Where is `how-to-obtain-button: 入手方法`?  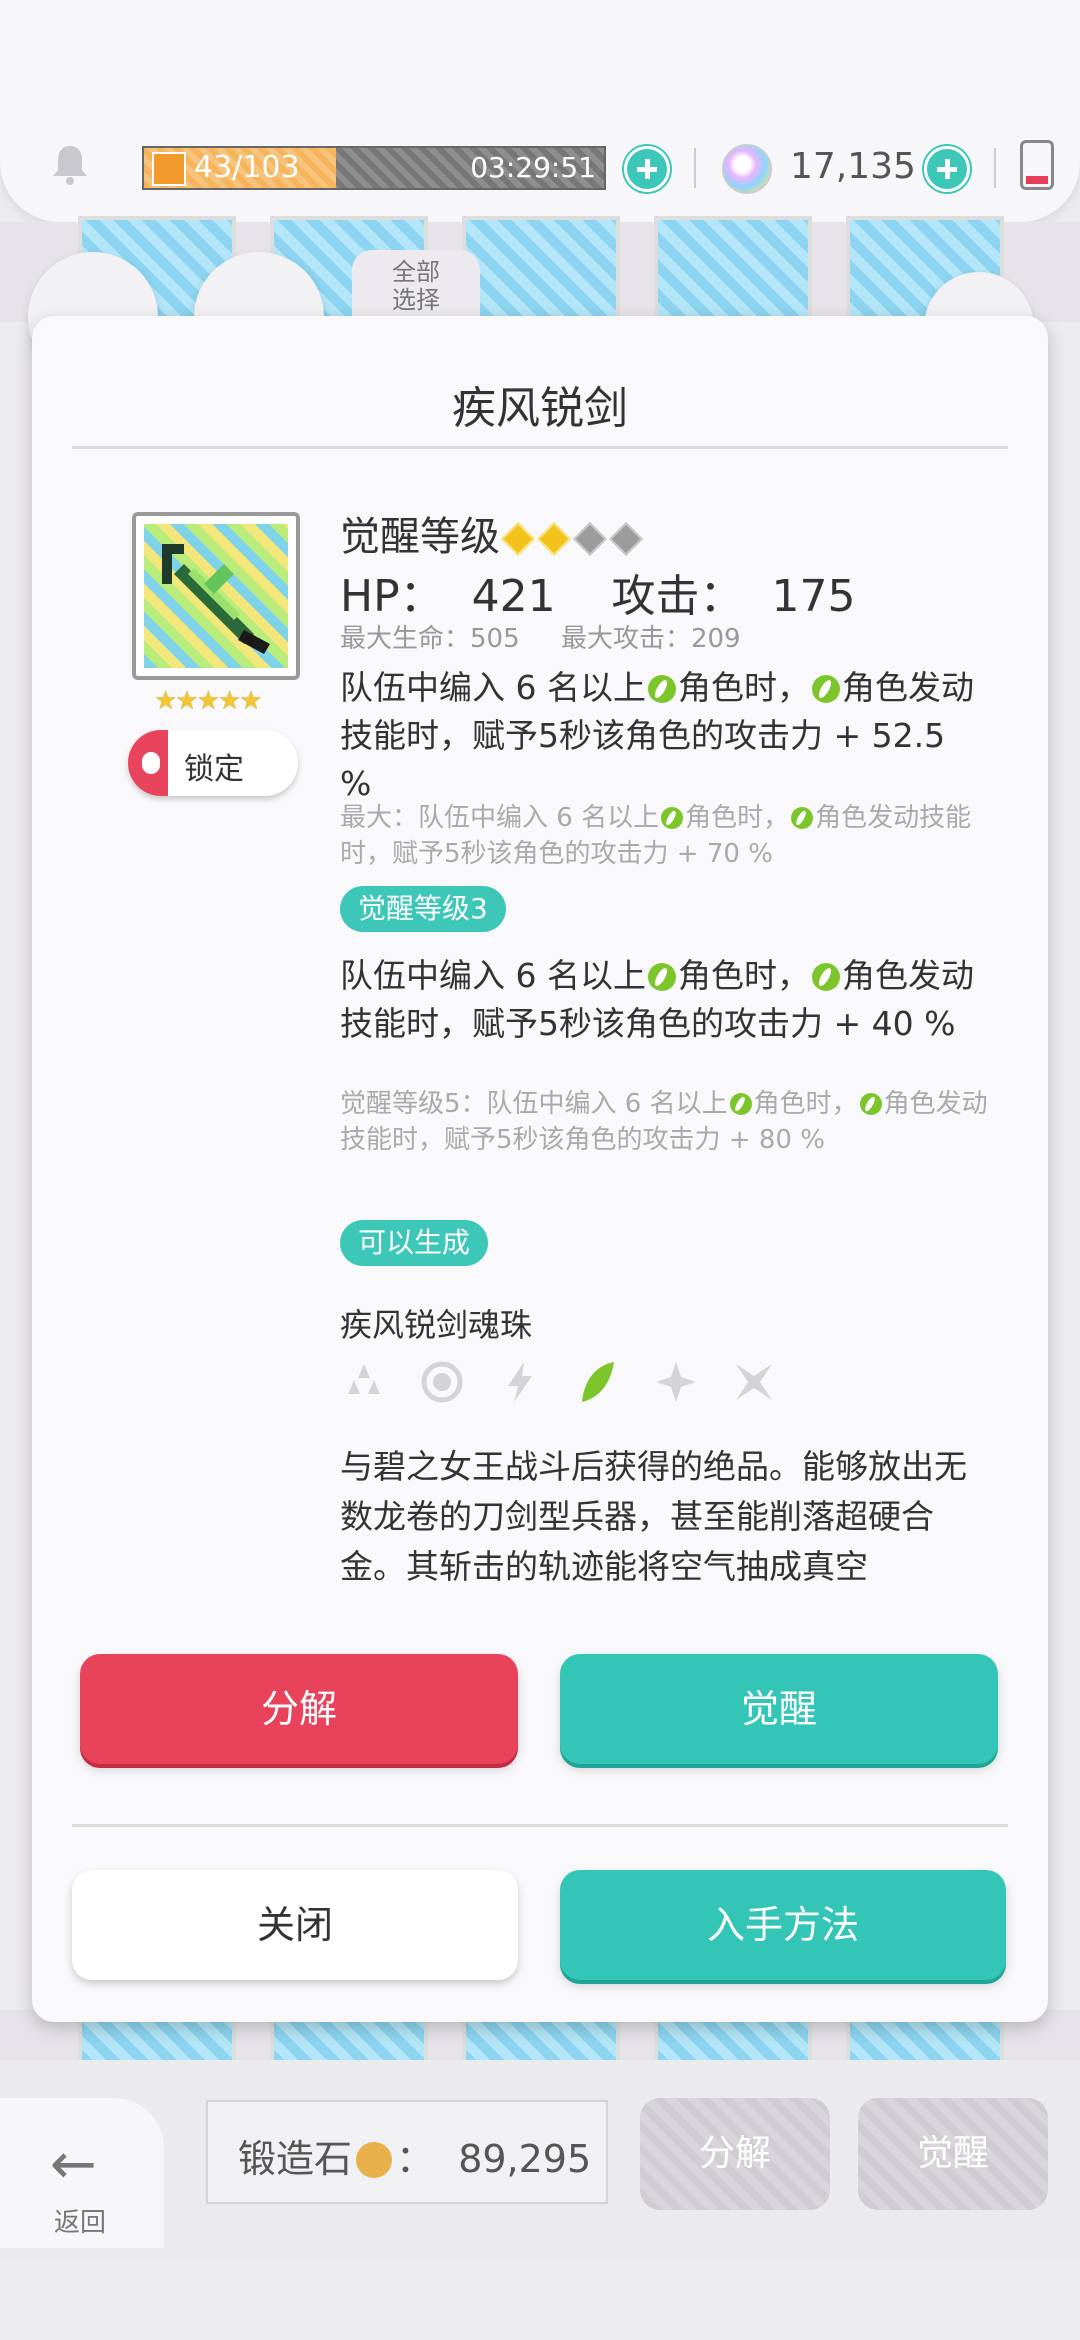
how-to-obtain-button: 入手方法 is located at coordinates (783, 1925).